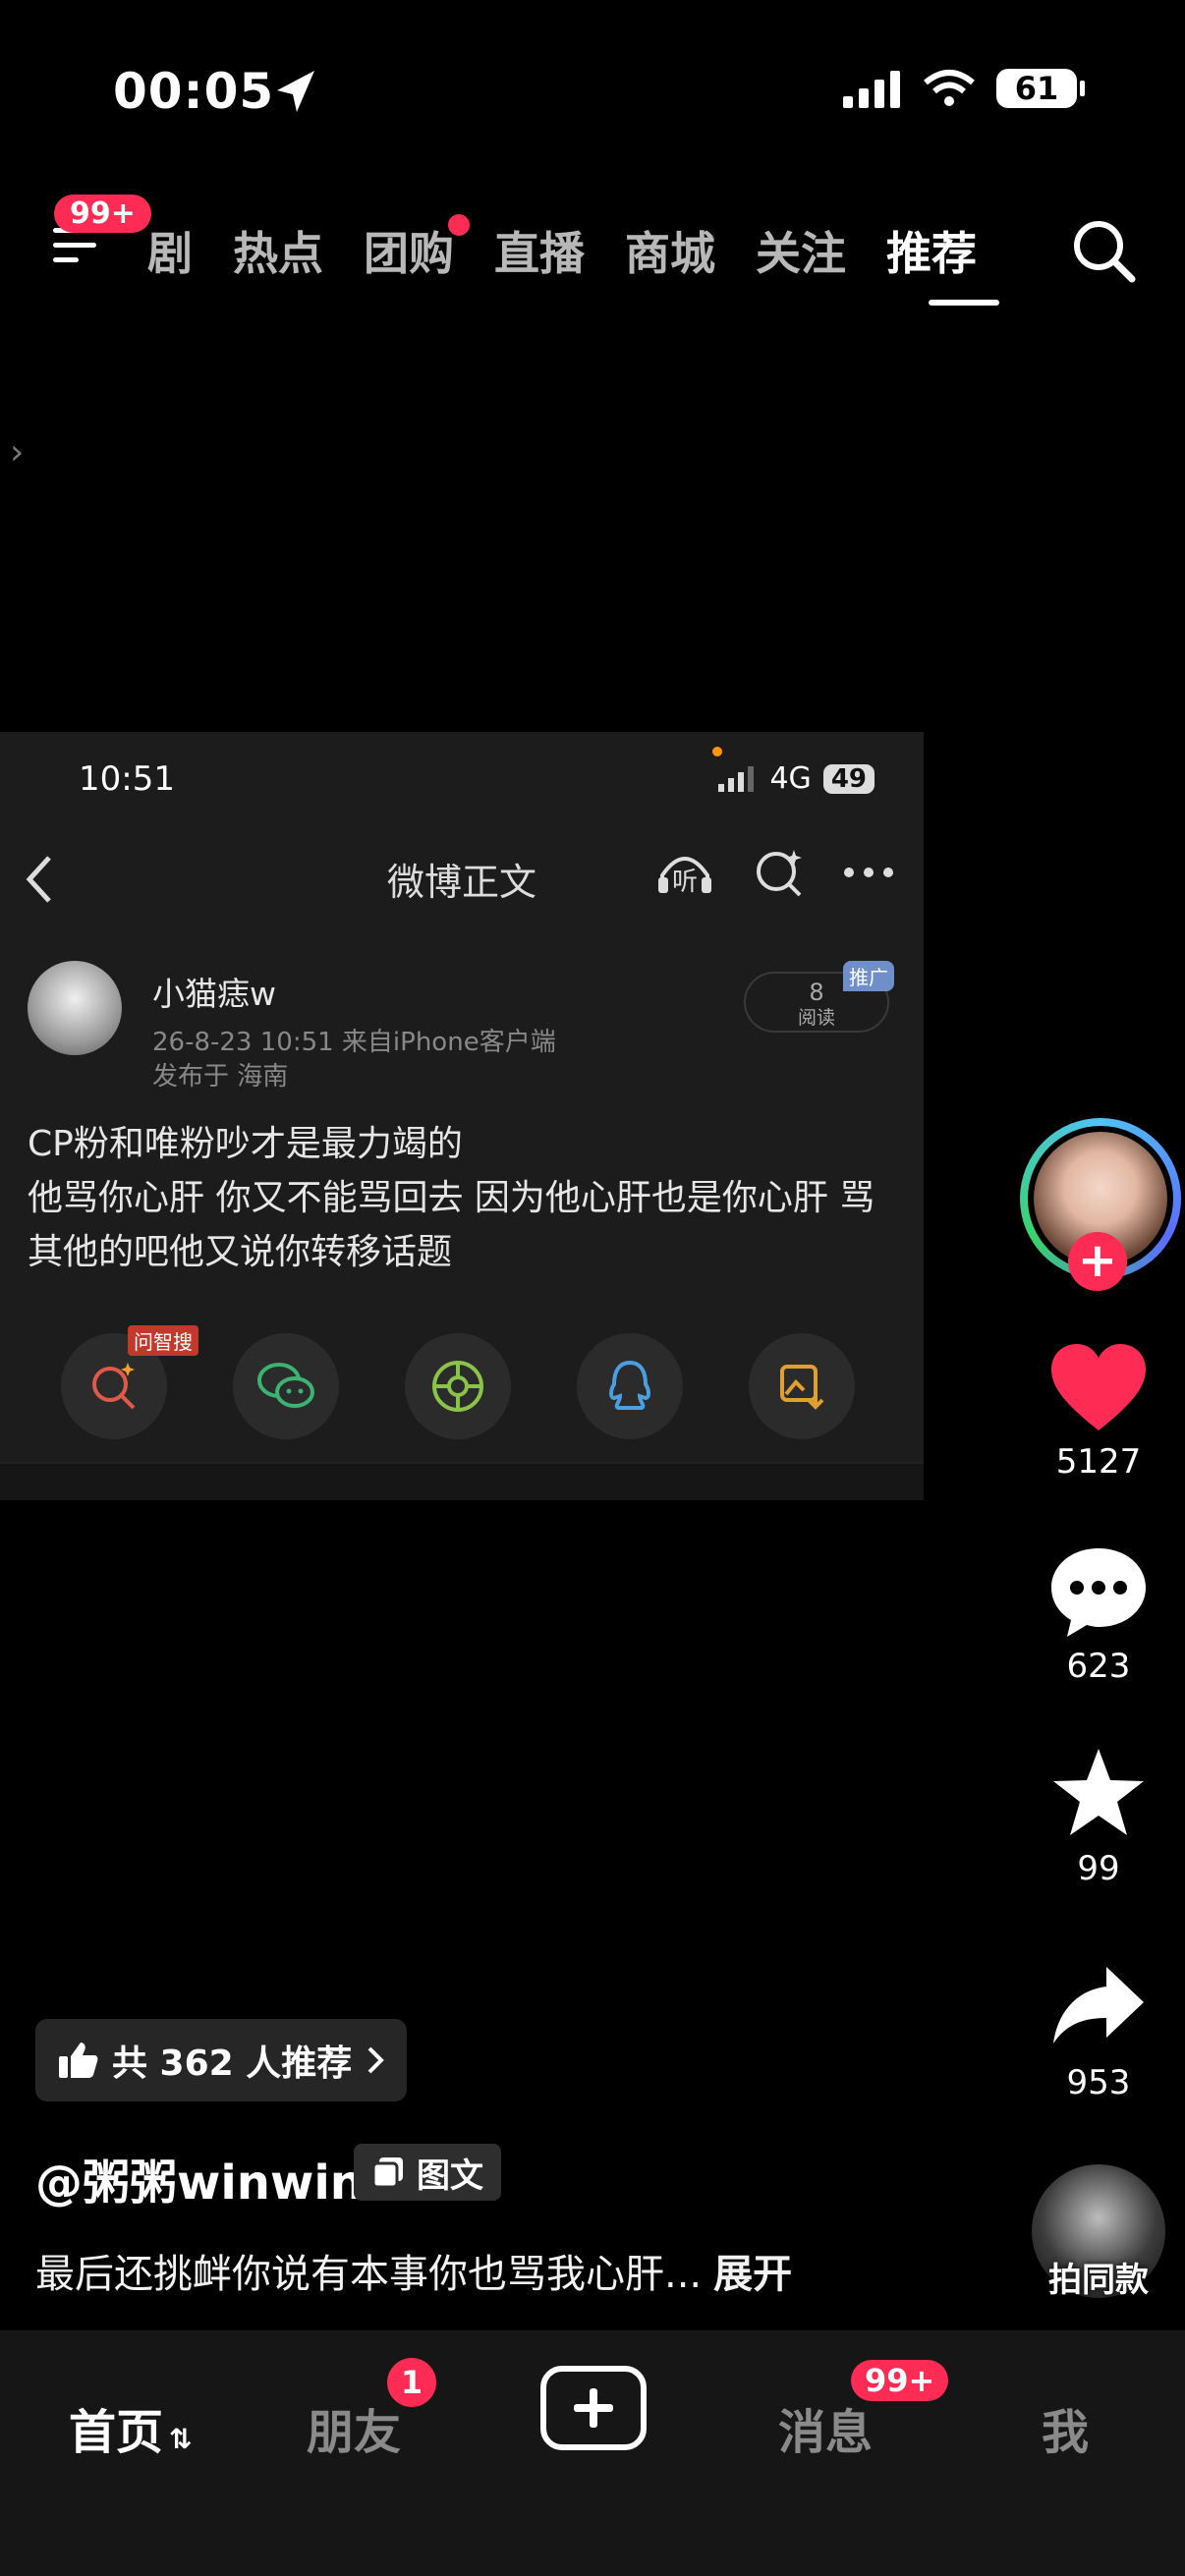 The height and width of the screenshot is (2576, 1185). Describe the element at coordinates (117, 2432) in the screenshot. I see `tab-home-label: 首页` at that location.